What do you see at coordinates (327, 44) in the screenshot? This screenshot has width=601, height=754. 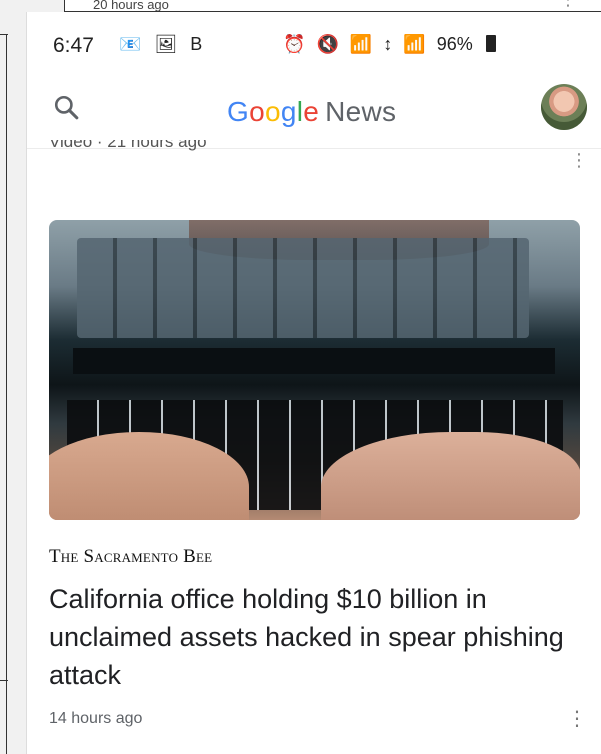 I see `mute-icon: 🔇` at bounding box center [327, 44].